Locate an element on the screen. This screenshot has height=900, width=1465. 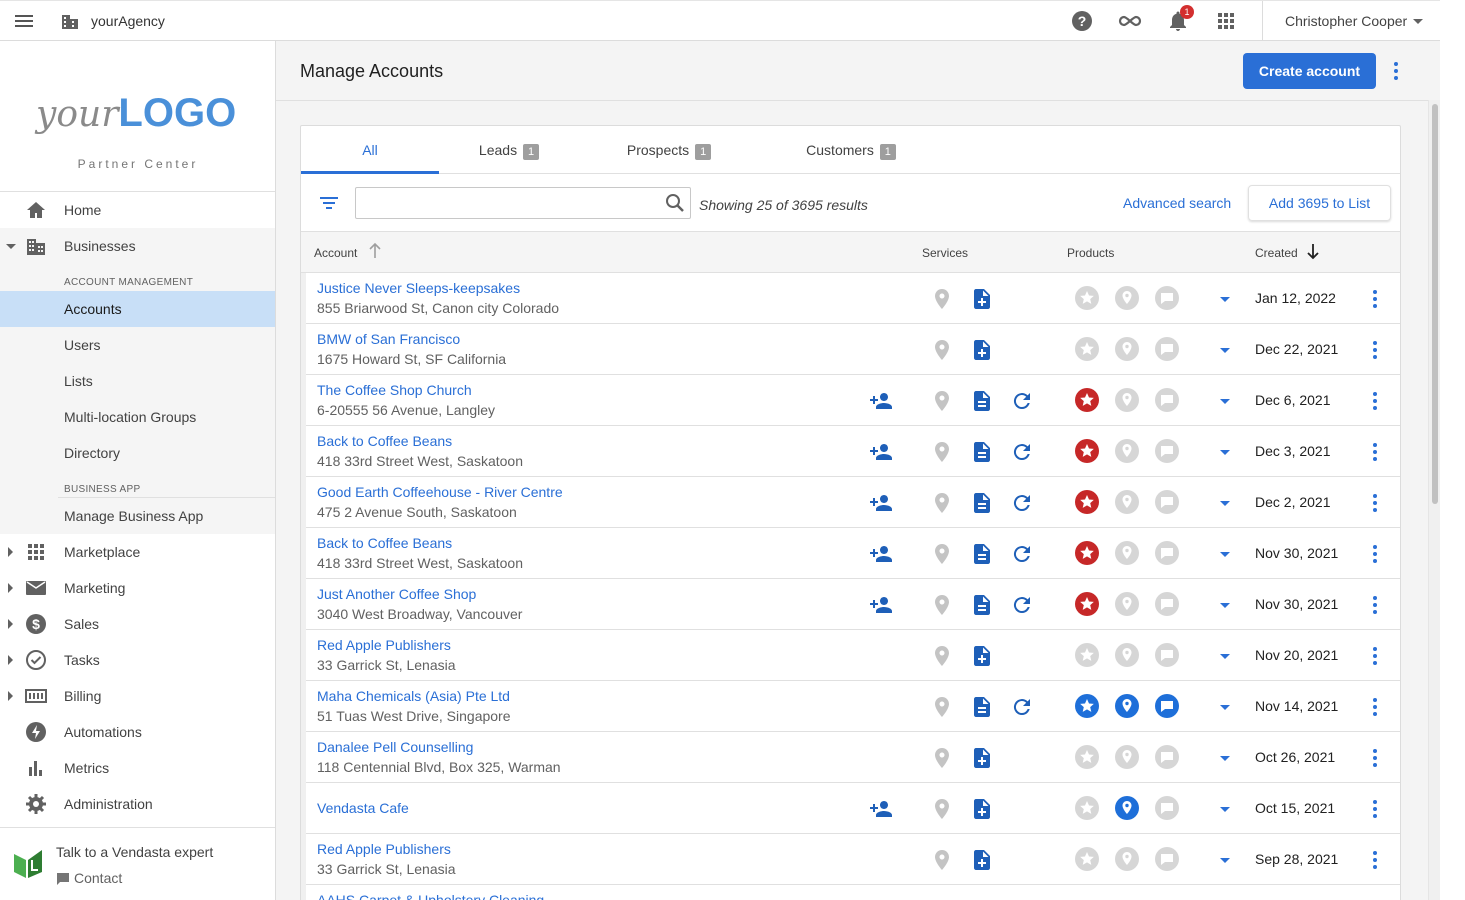
sidebar-item-businesses: Businesses is located at coordinates (137, 246).